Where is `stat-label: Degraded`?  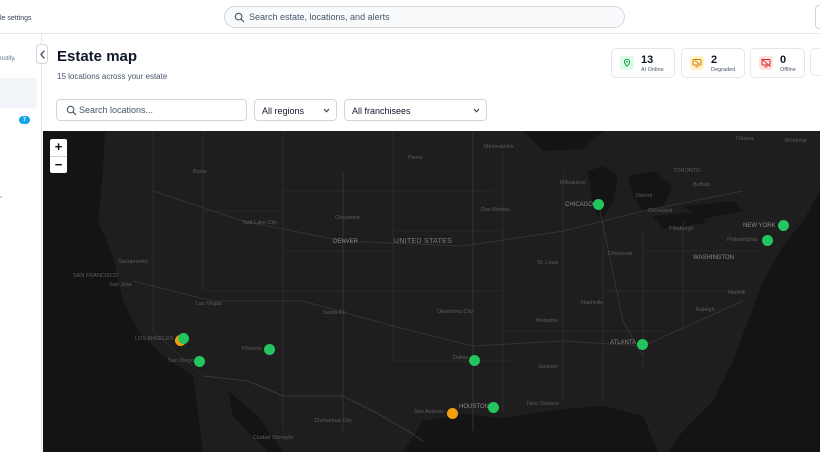
stat-label: Degraded is located at coordinates (723, 70).